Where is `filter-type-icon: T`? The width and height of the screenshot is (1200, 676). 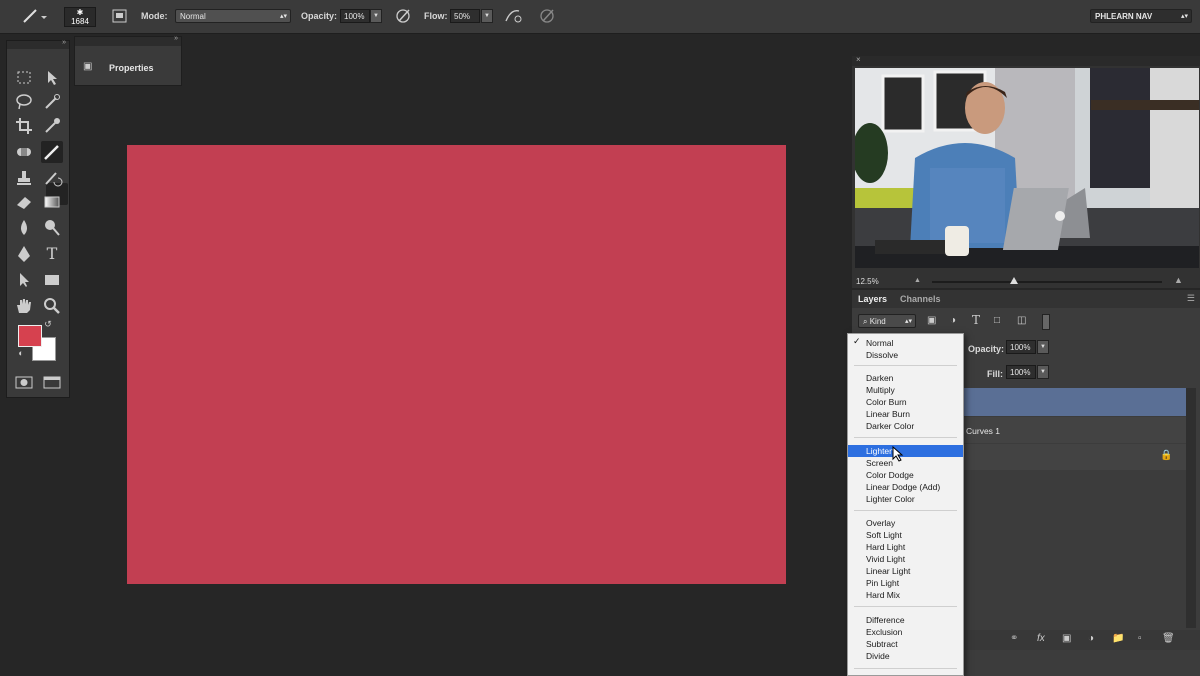 filter-type-icon: T is located at coordinates (976, 320).